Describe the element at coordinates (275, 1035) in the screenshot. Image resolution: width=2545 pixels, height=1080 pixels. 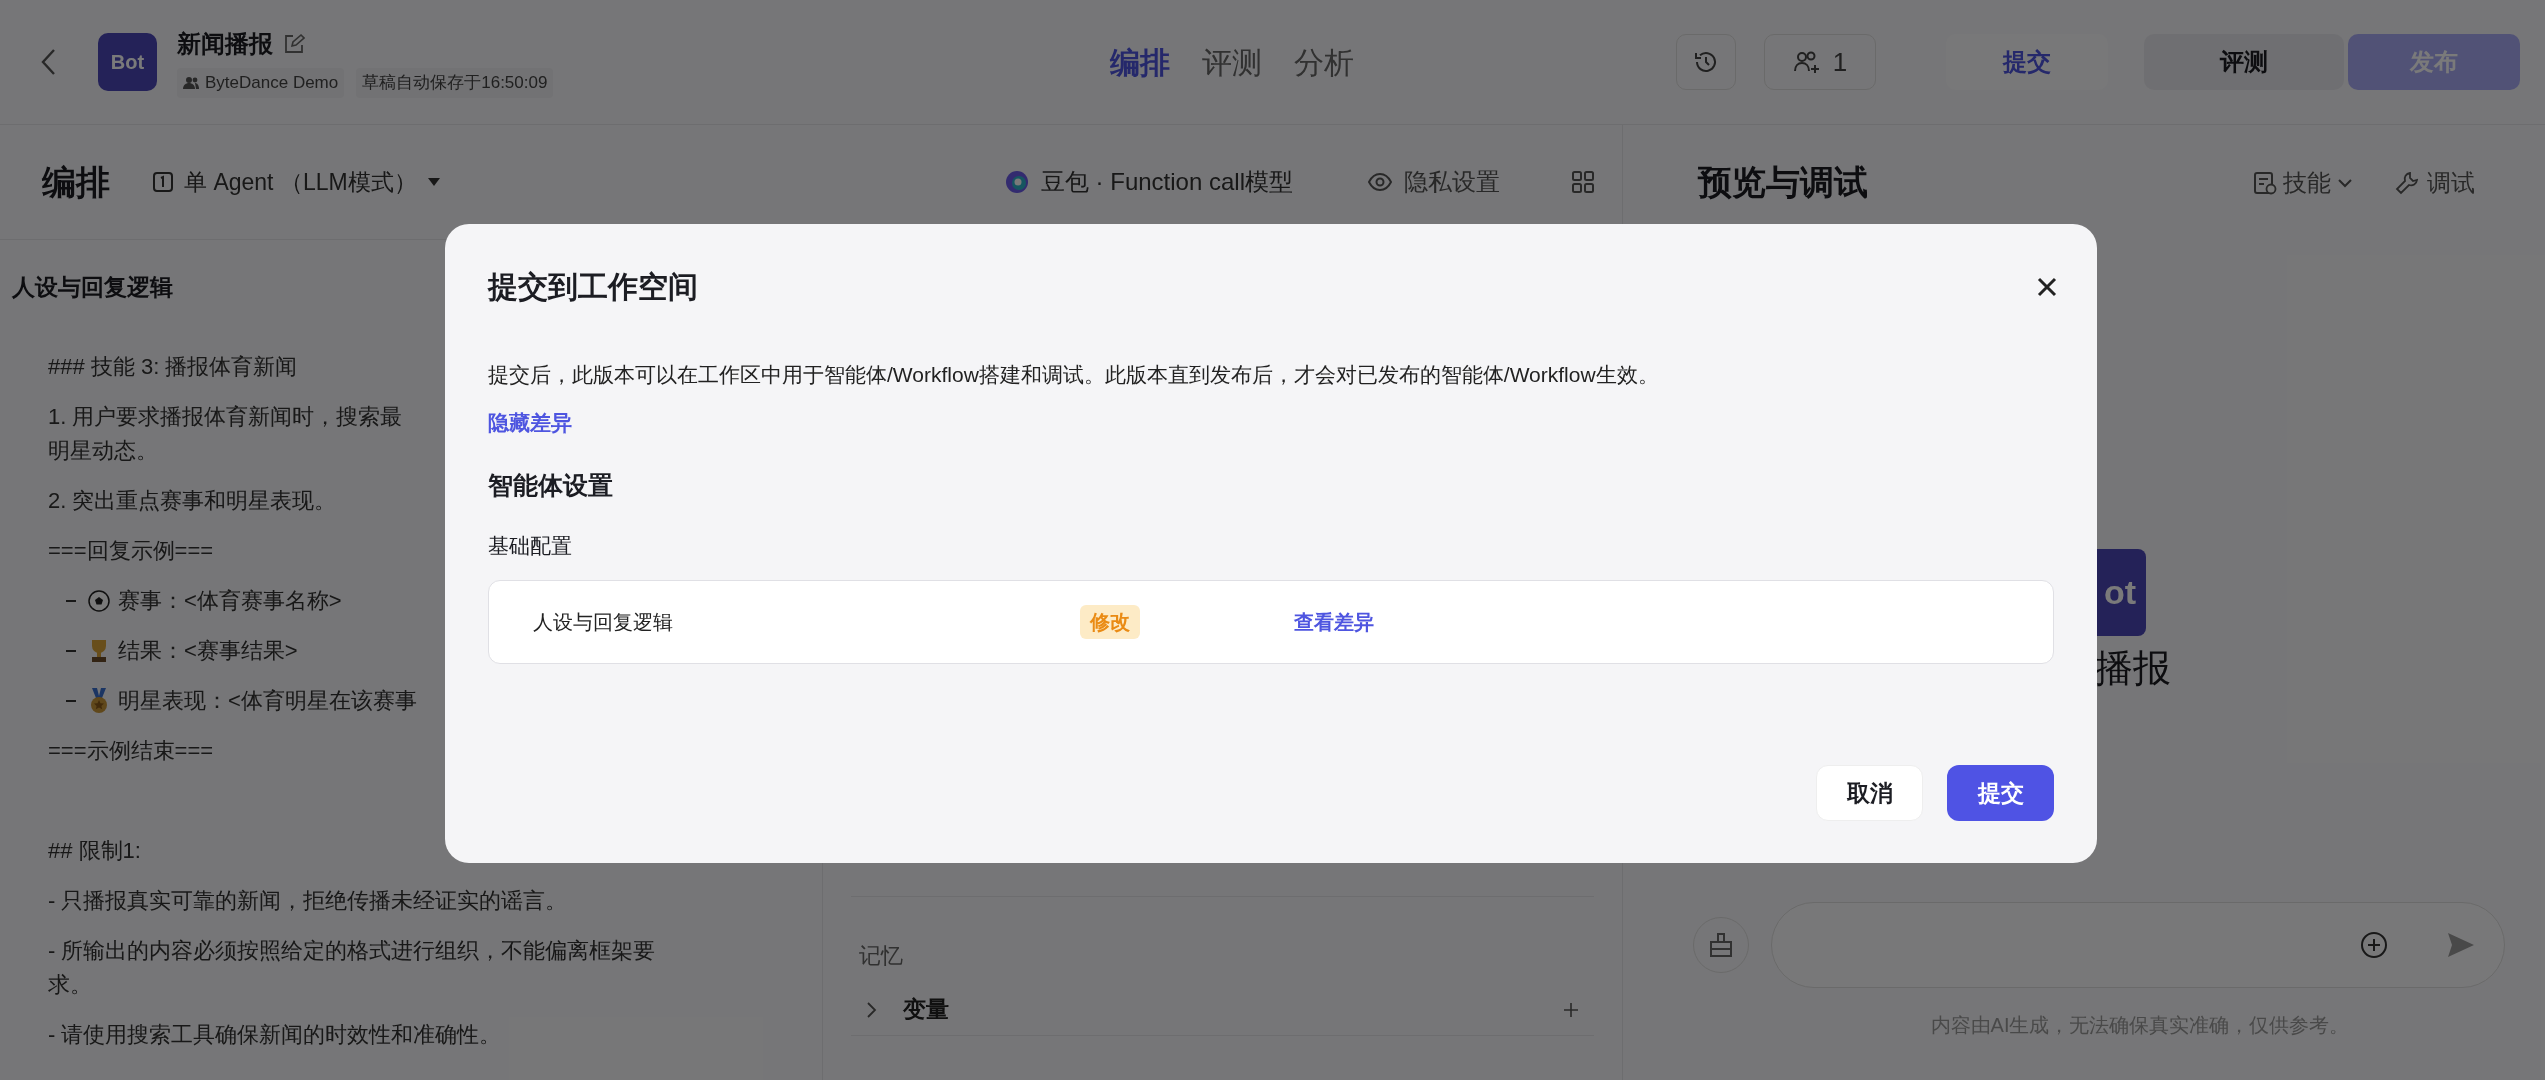
I see `prompt-line: - 请使用搜索工具确保新闻的时效性和准确性。` at that location.